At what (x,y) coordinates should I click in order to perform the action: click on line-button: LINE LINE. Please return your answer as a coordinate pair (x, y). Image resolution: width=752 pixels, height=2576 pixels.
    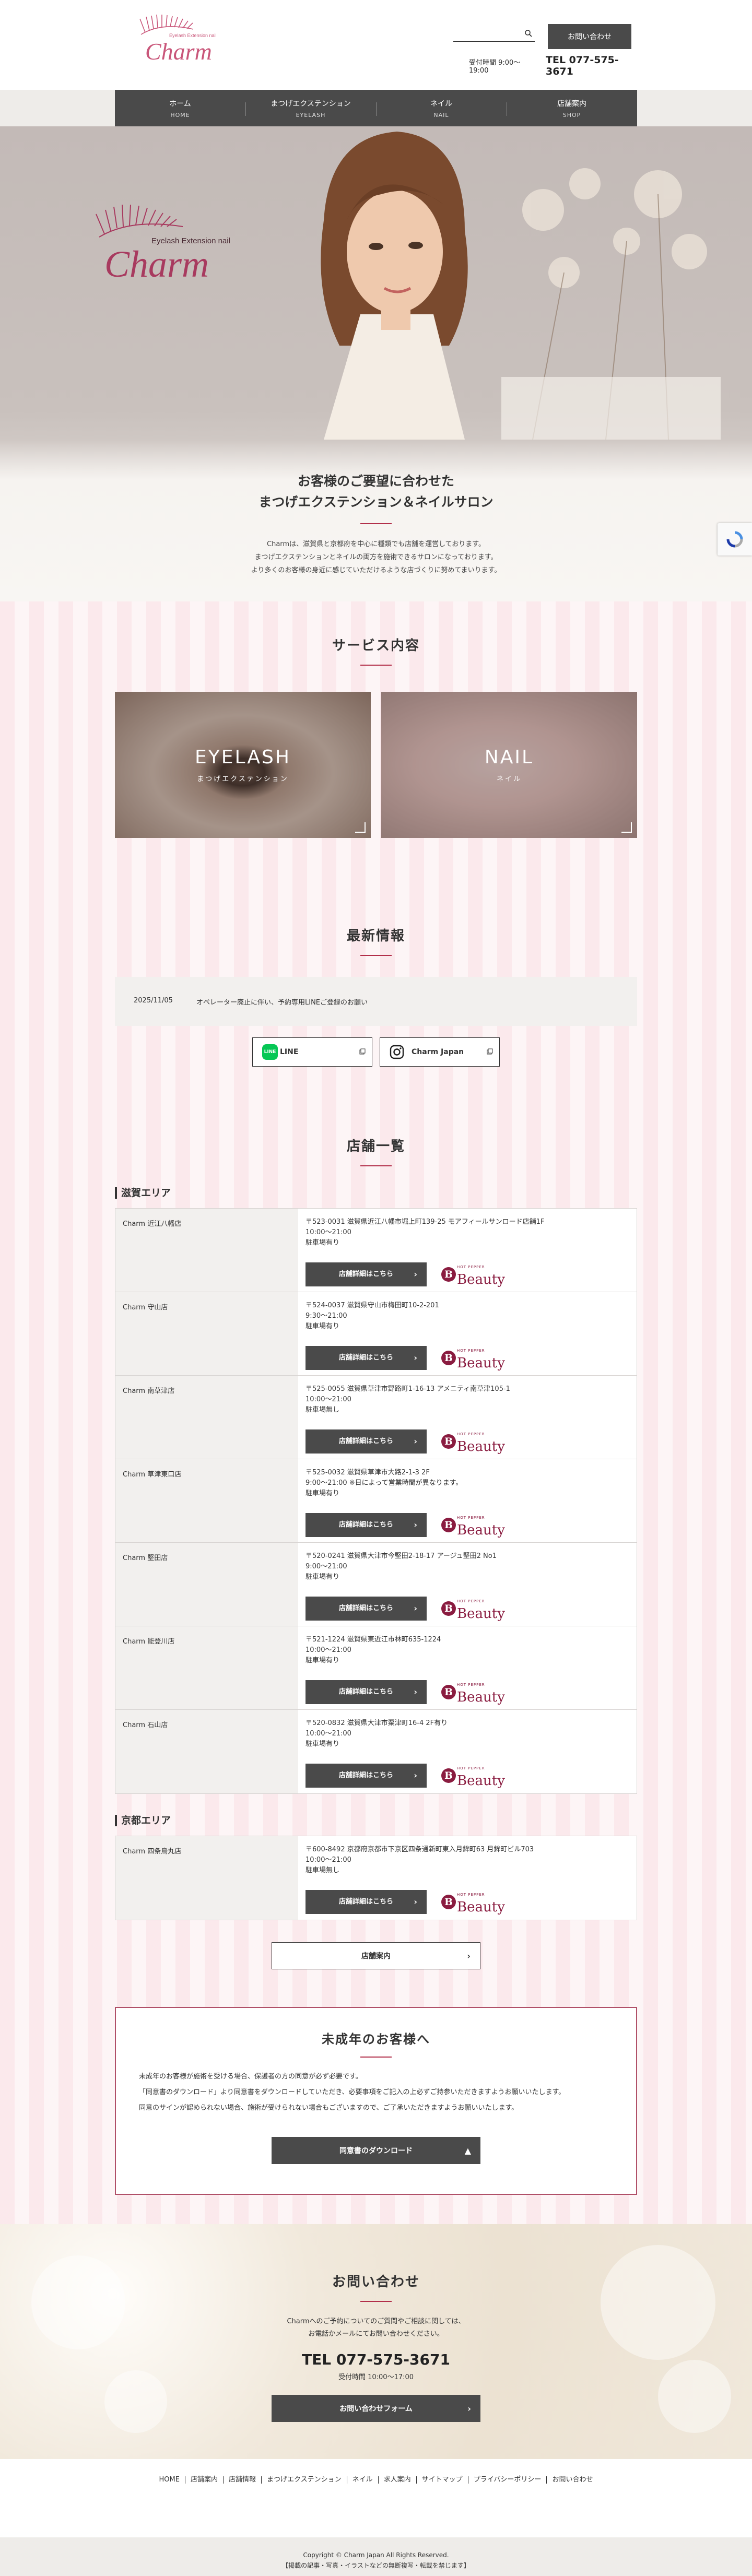
    Looking at the image, I should click on (312, 1052).